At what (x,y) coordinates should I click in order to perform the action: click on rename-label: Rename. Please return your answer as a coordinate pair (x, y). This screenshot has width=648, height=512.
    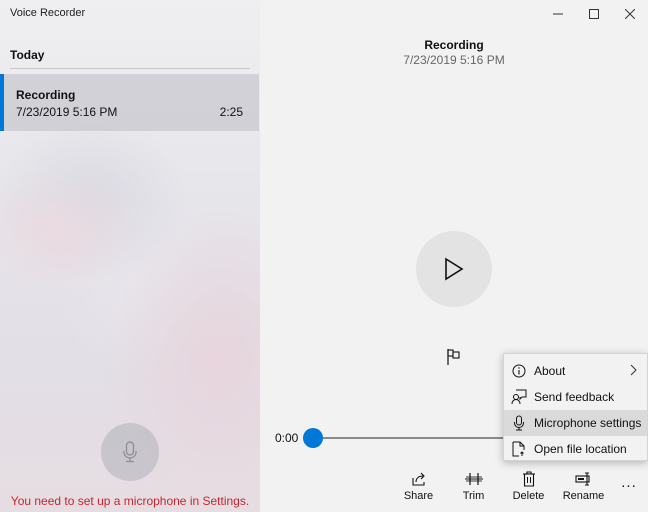
    Looking at the image, I should click on (583, 496).